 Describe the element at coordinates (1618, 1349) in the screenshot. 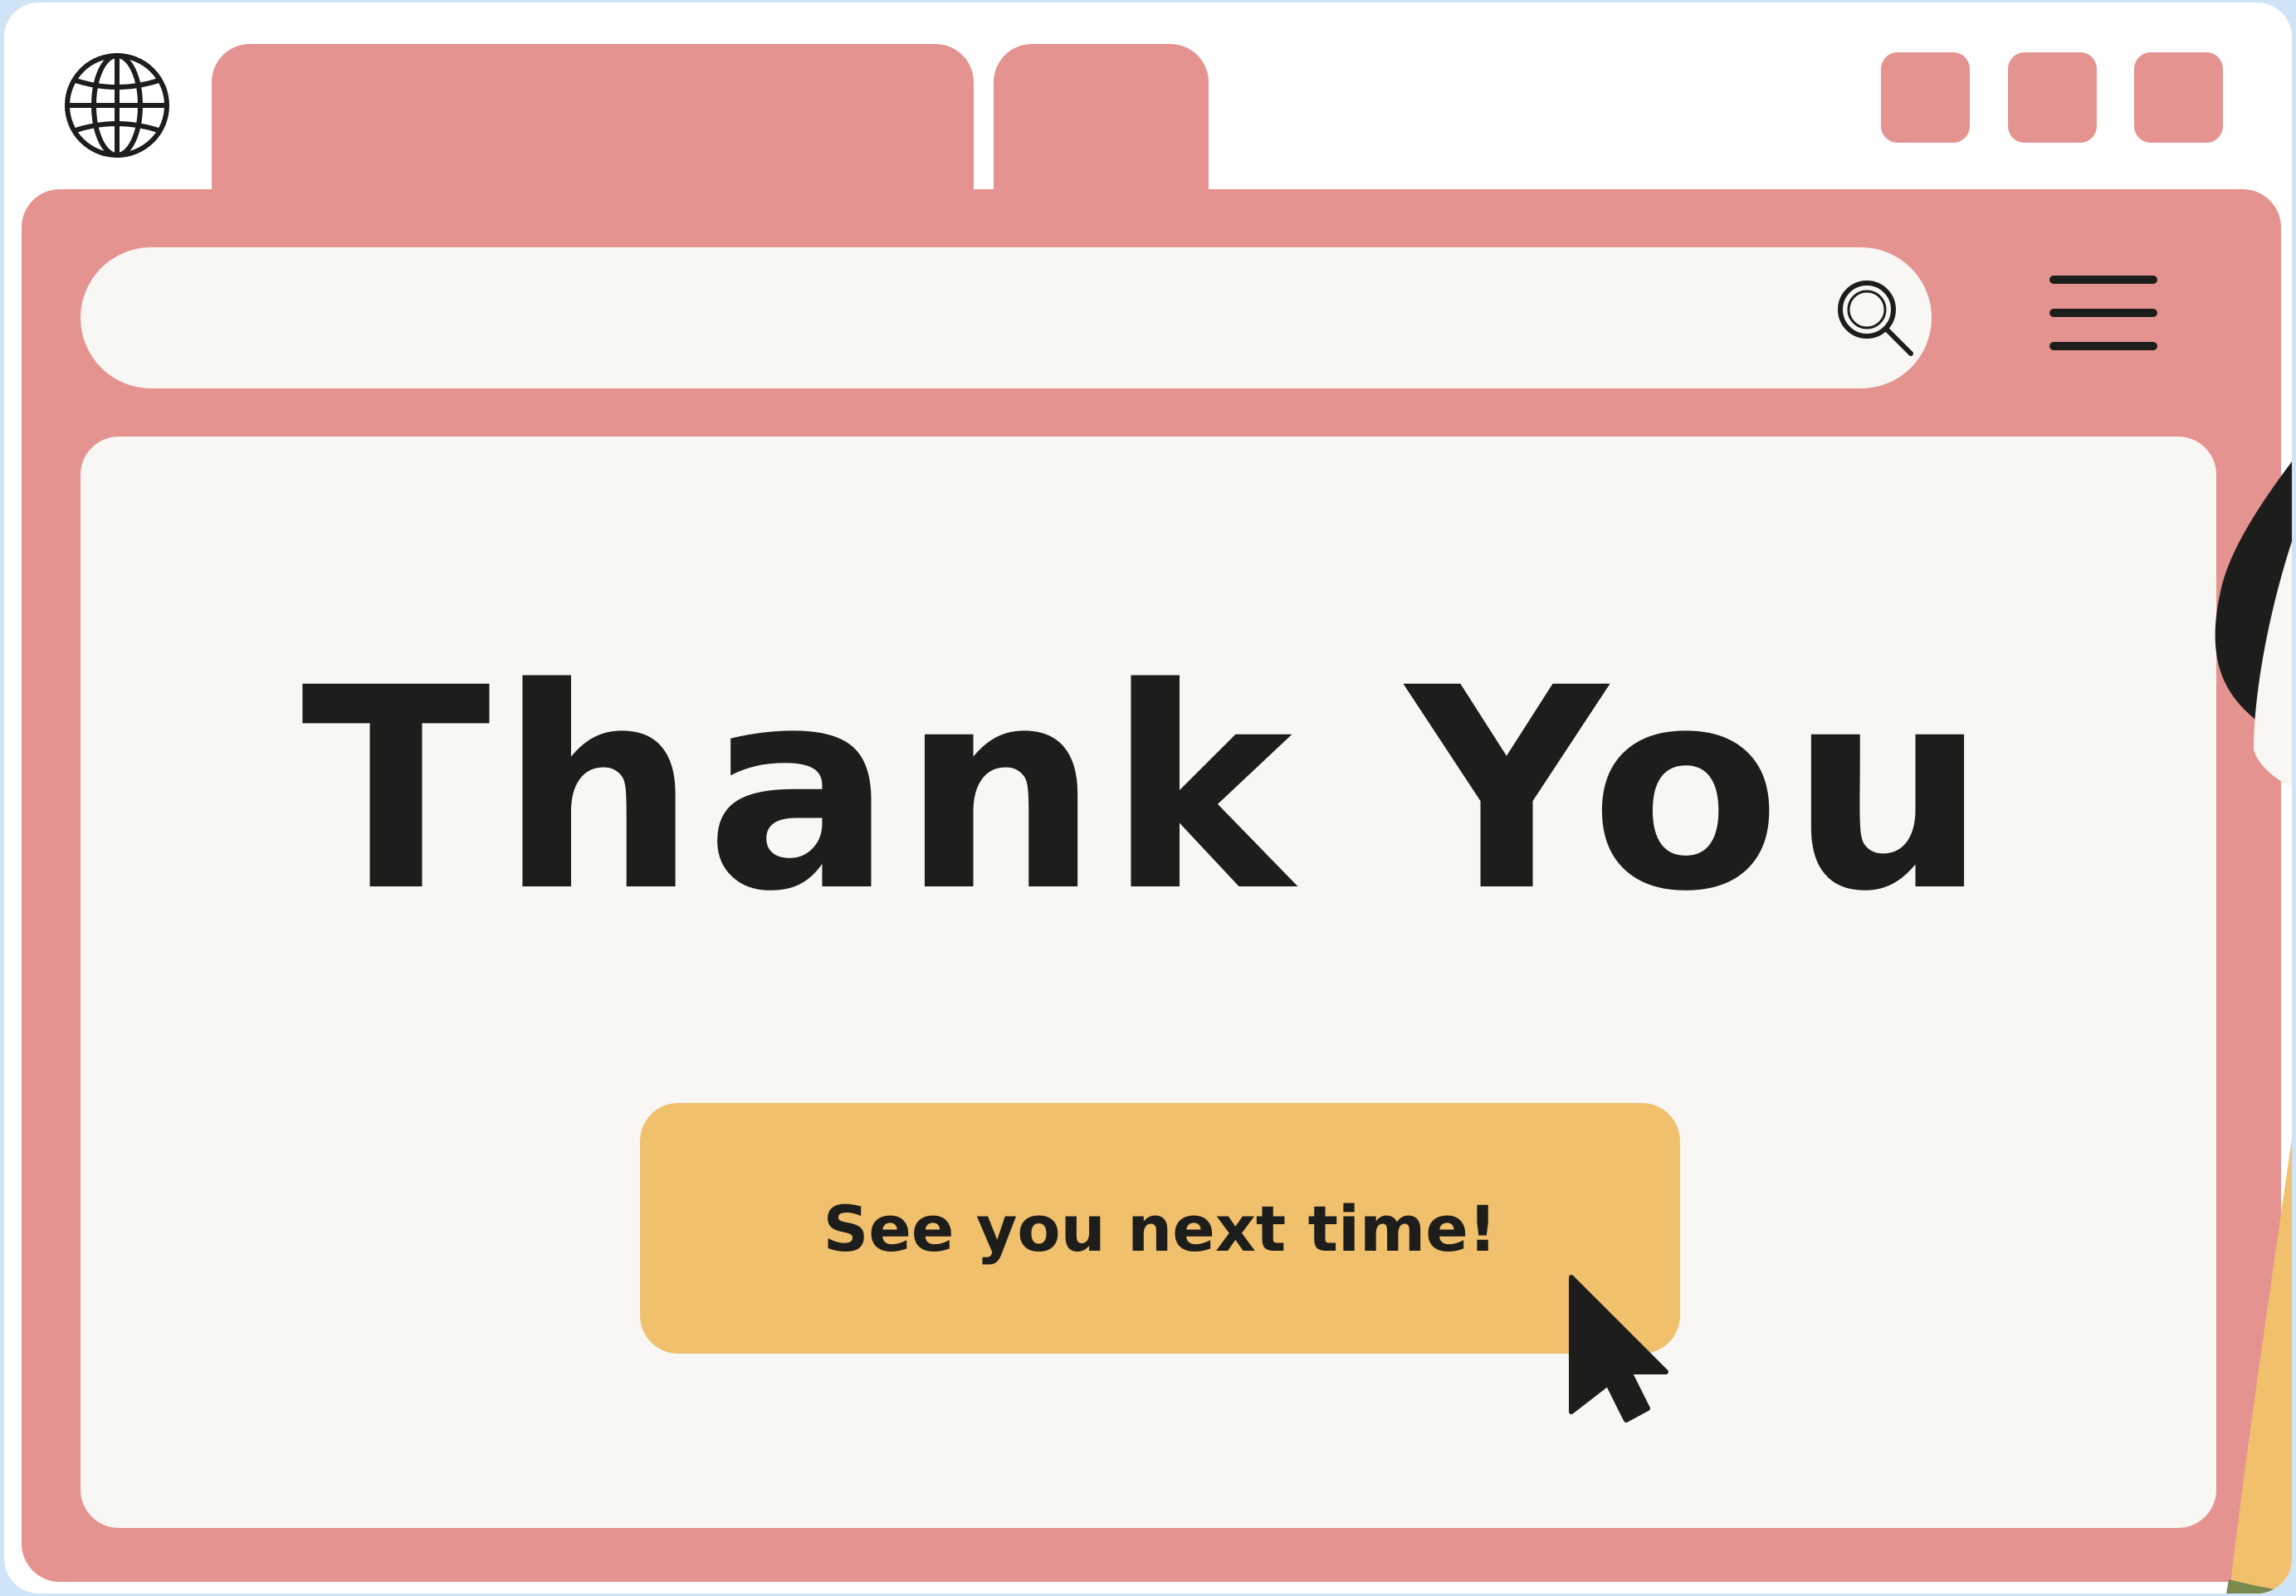

I see `mouse-pointer-icon` at that location.